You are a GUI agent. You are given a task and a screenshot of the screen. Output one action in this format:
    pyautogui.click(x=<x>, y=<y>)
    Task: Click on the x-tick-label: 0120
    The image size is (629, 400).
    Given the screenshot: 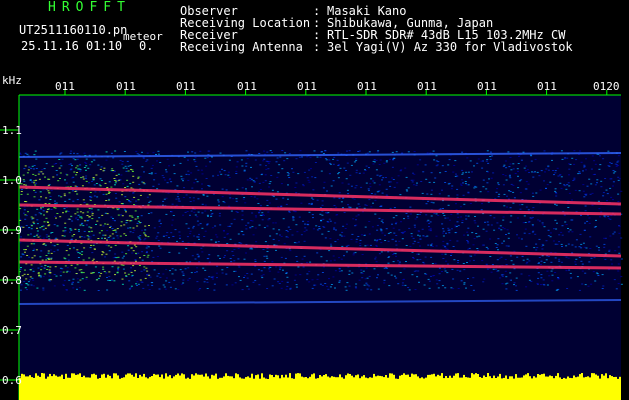 What is the action you would take?
    pyautogui.click(x=606, y=86)
    